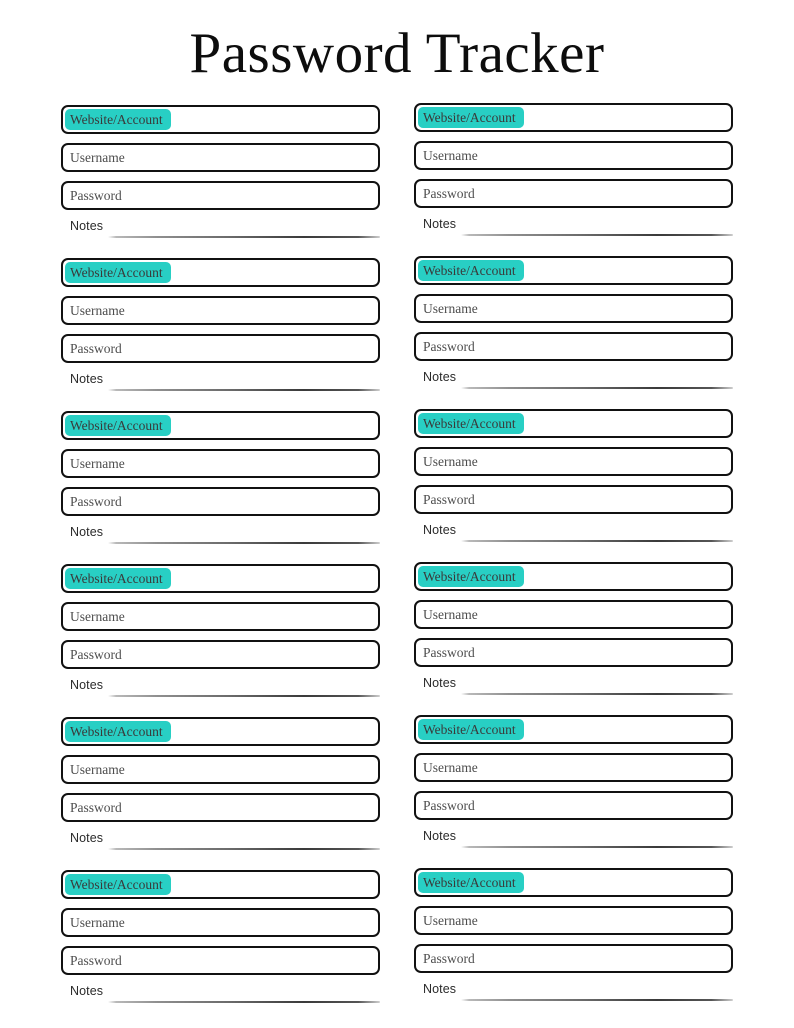 Image resolution: width=794 pixels, height=1028 pixels. What do you see at coordinates (397, 53) in the screenshot?
I see `page-title: Password Tracker` at bounding box center [397, 53].